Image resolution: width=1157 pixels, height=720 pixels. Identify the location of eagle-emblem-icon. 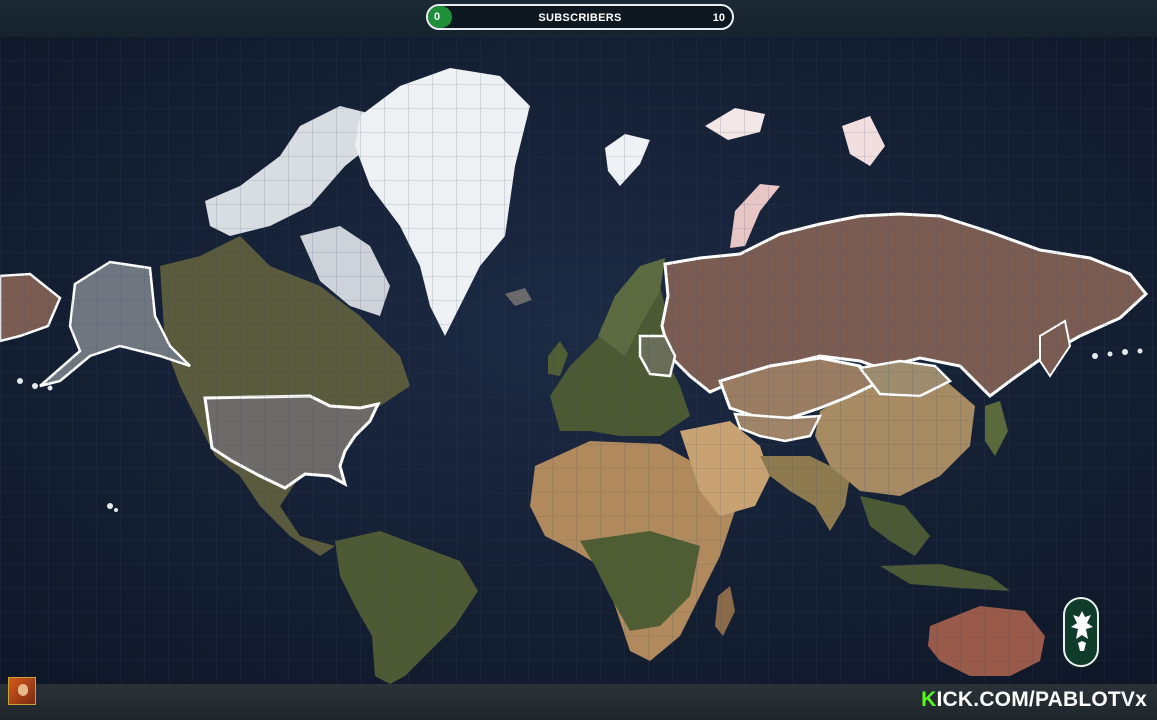
(1081, 632).